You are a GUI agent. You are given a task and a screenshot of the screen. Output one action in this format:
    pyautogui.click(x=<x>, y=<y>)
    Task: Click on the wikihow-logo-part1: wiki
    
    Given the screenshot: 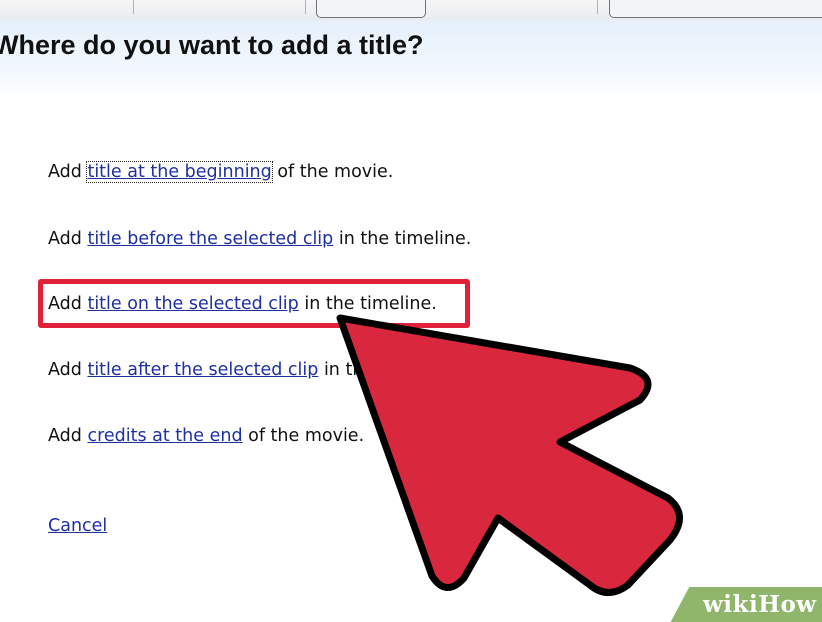 What is the action you would take?
    pyautogui.click(x=731, y=604)
    